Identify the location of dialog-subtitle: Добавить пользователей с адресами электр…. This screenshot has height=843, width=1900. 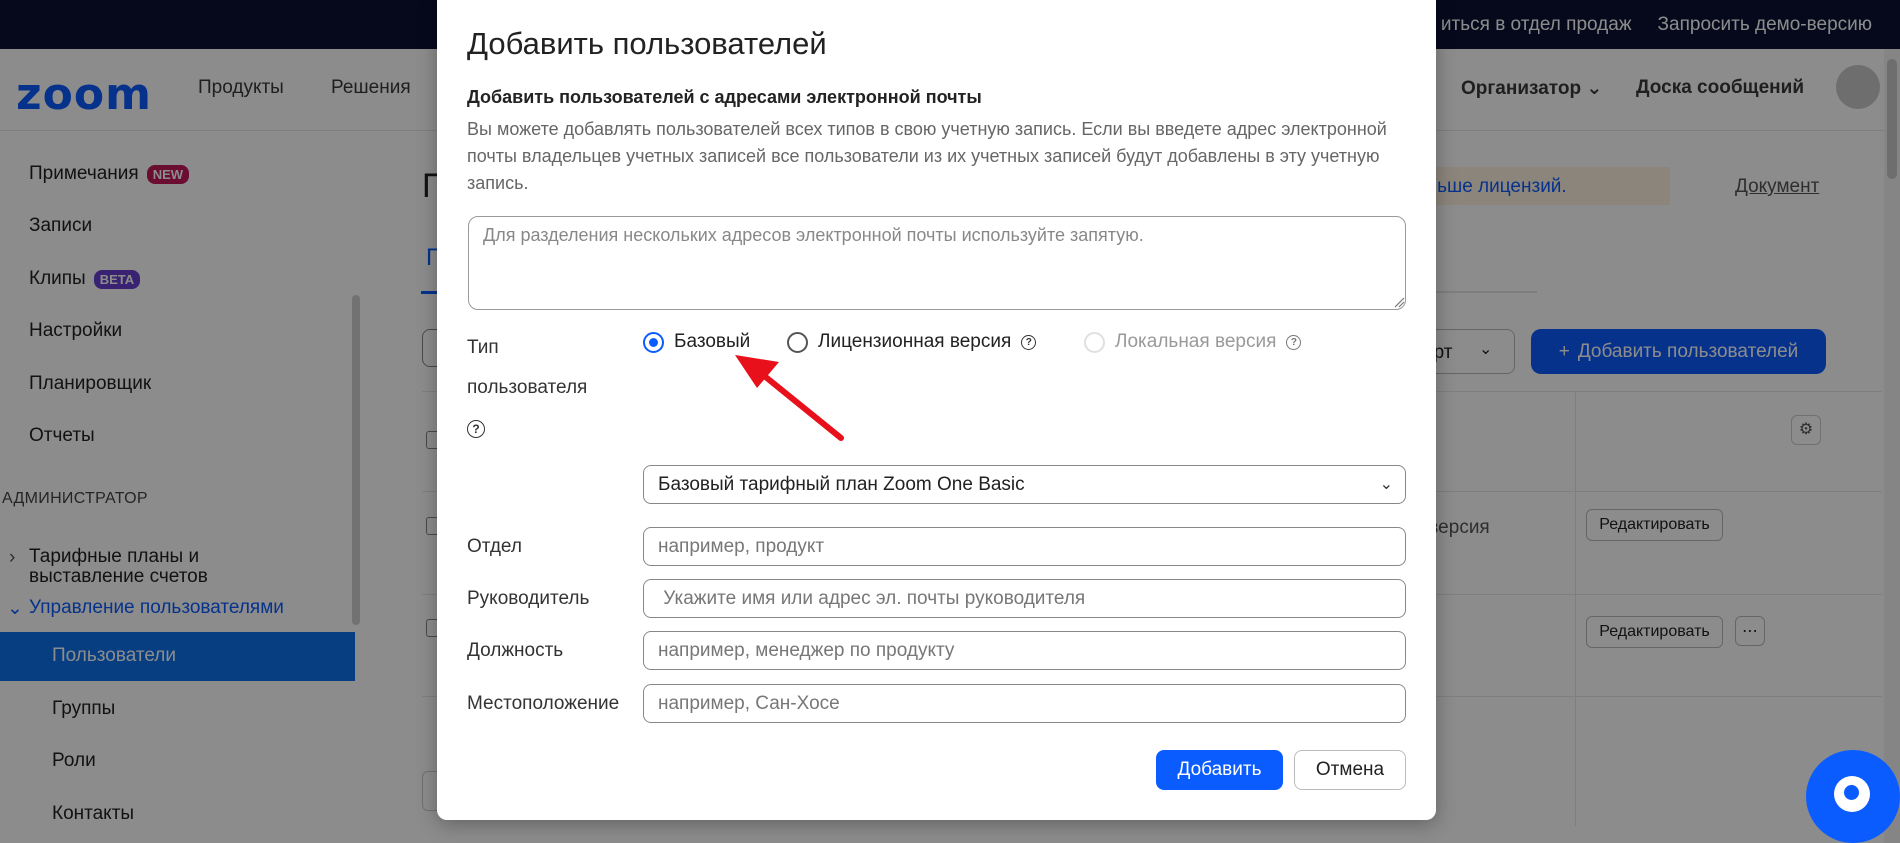
(724, 97).